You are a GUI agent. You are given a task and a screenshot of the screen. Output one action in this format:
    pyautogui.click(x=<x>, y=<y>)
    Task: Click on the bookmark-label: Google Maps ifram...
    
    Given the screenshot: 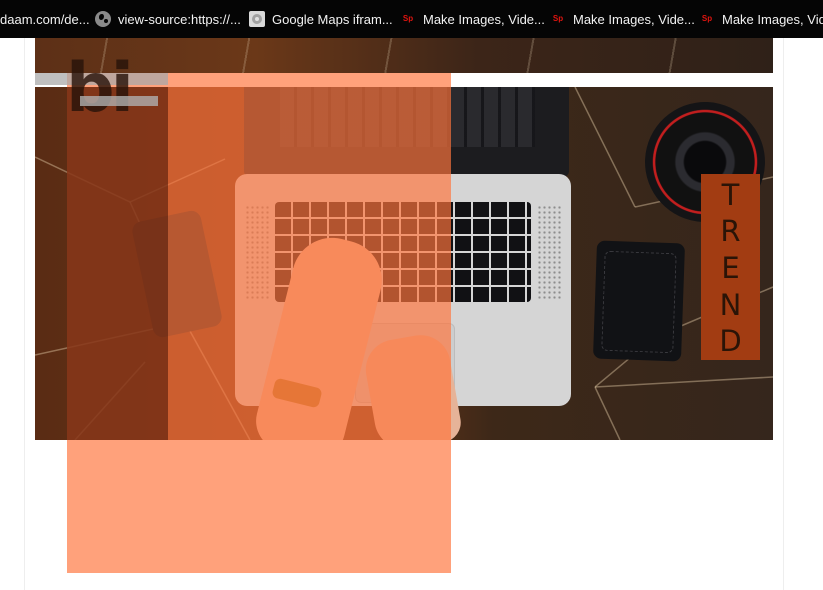 What is the action you would take?
    pyautogui.click(x=332, y=19)
    